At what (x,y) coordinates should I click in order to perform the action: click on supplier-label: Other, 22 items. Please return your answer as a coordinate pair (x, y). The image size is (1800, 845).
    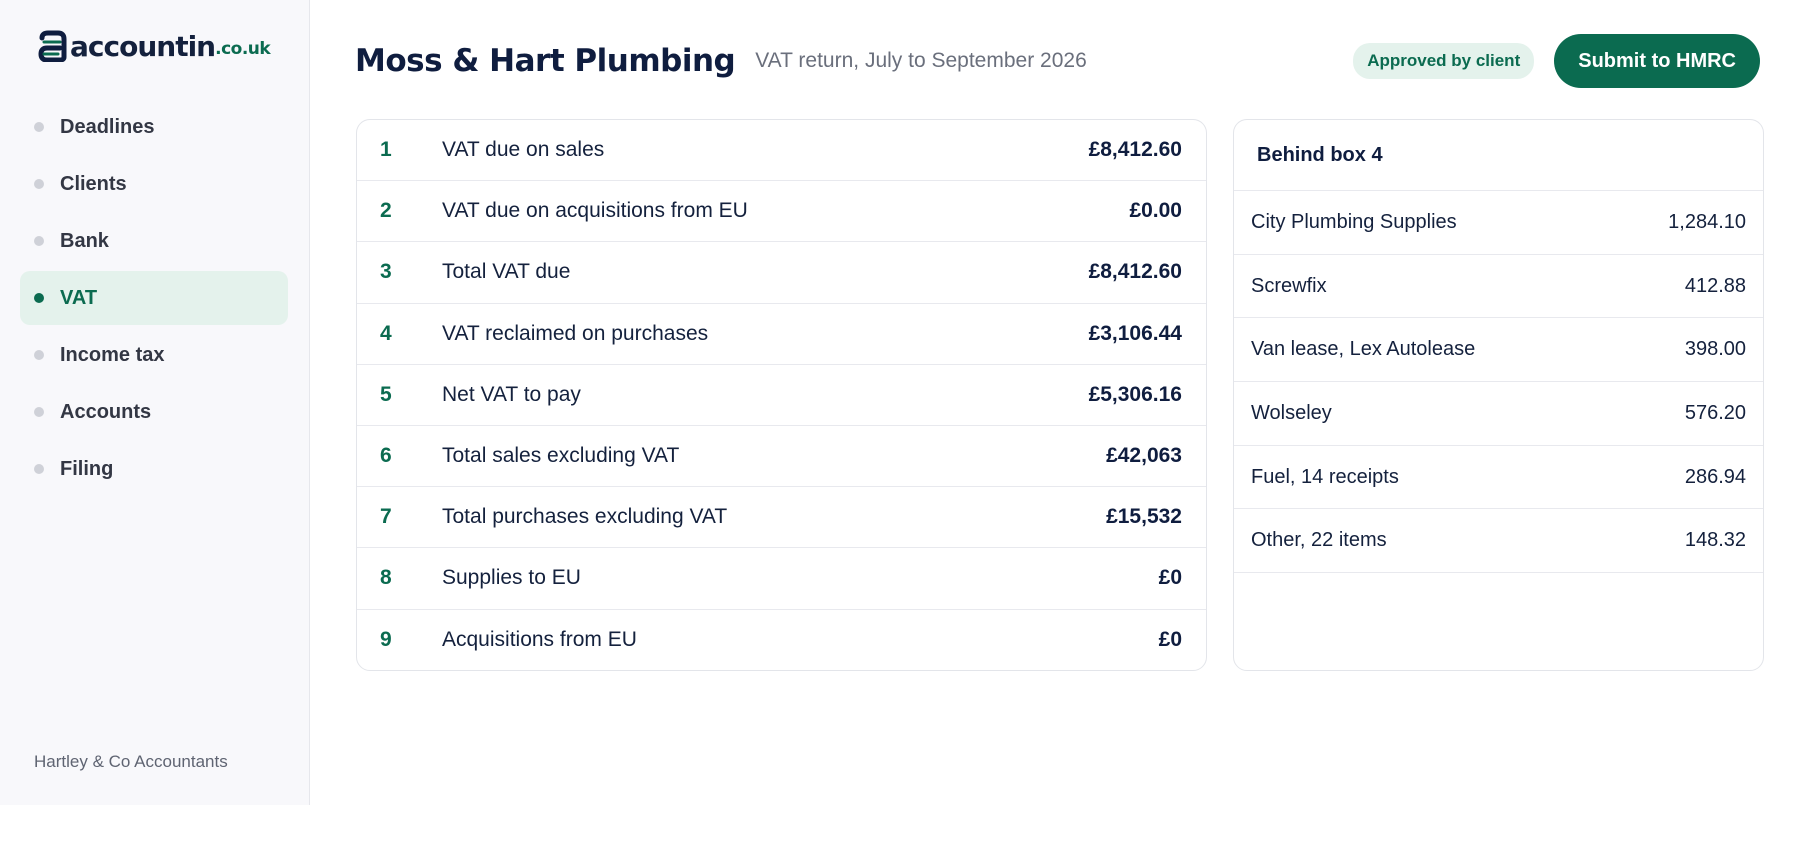
    Looking at the image, I should click on (1319, 540).